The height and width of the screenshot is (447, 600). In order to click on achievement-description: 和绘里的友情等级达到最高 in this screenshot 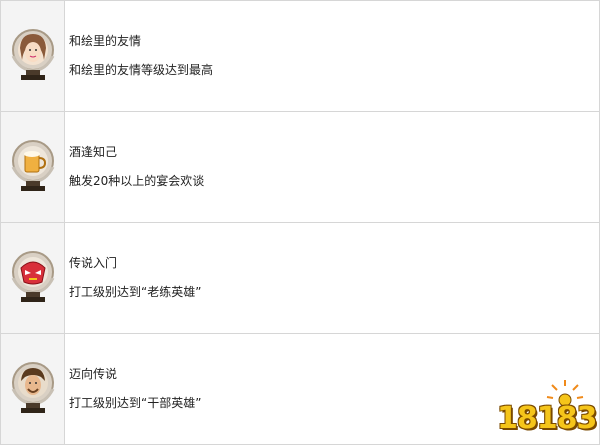, I will do `click(141, 70)`.